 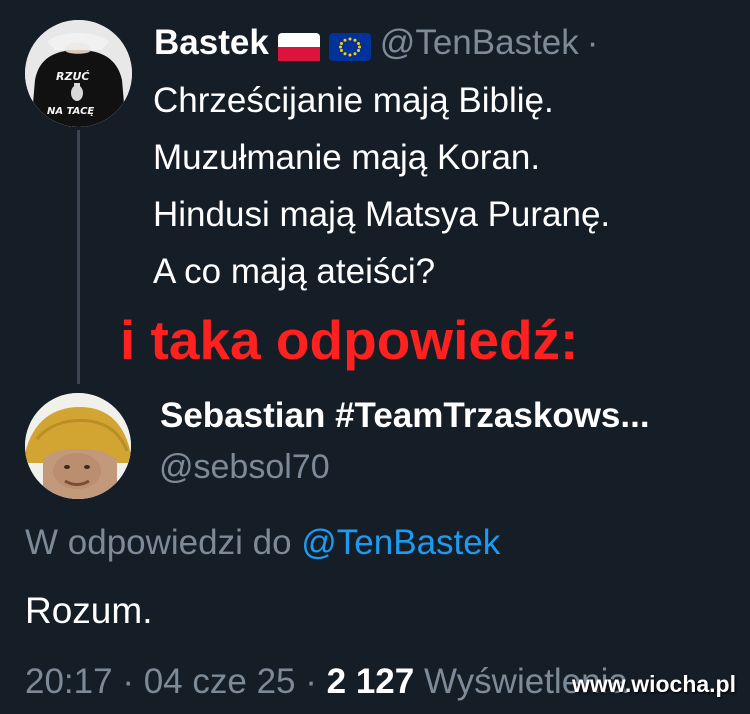 What do you see at coordinates (78, 257) in the screenshot?
I see `thread-connector-line` at bounding box center [78, 257].